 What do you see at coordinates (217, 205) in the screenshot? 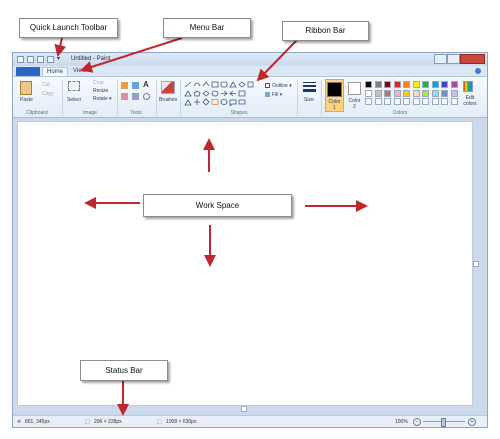
I see `callout-work-space: Work Space` at bounding box center [217, 205].